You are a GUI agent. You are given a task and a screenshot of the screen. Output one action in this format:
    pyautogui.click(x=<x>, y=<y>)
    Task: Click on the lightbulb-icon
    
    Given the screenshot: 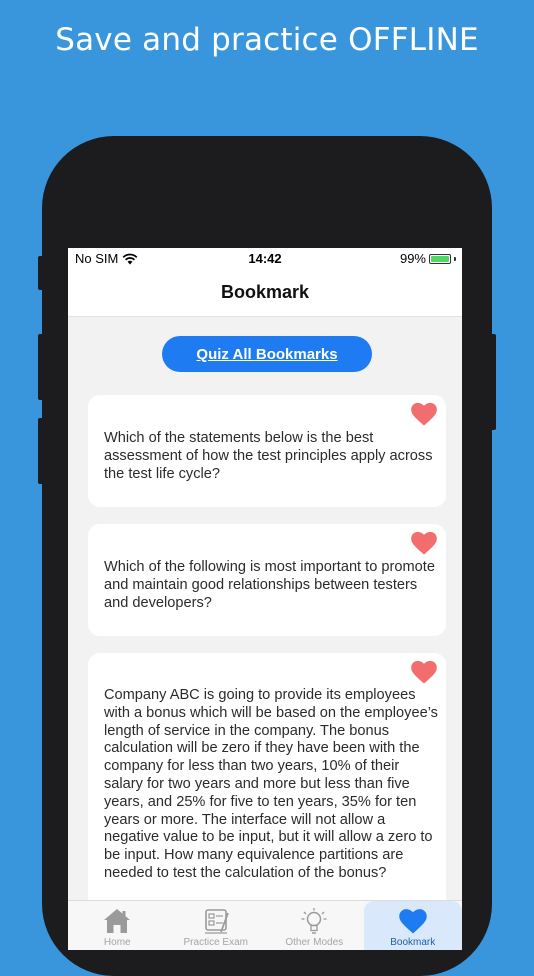 What is the action you would take?
    pyautogui.click(x=314, y=921)
    